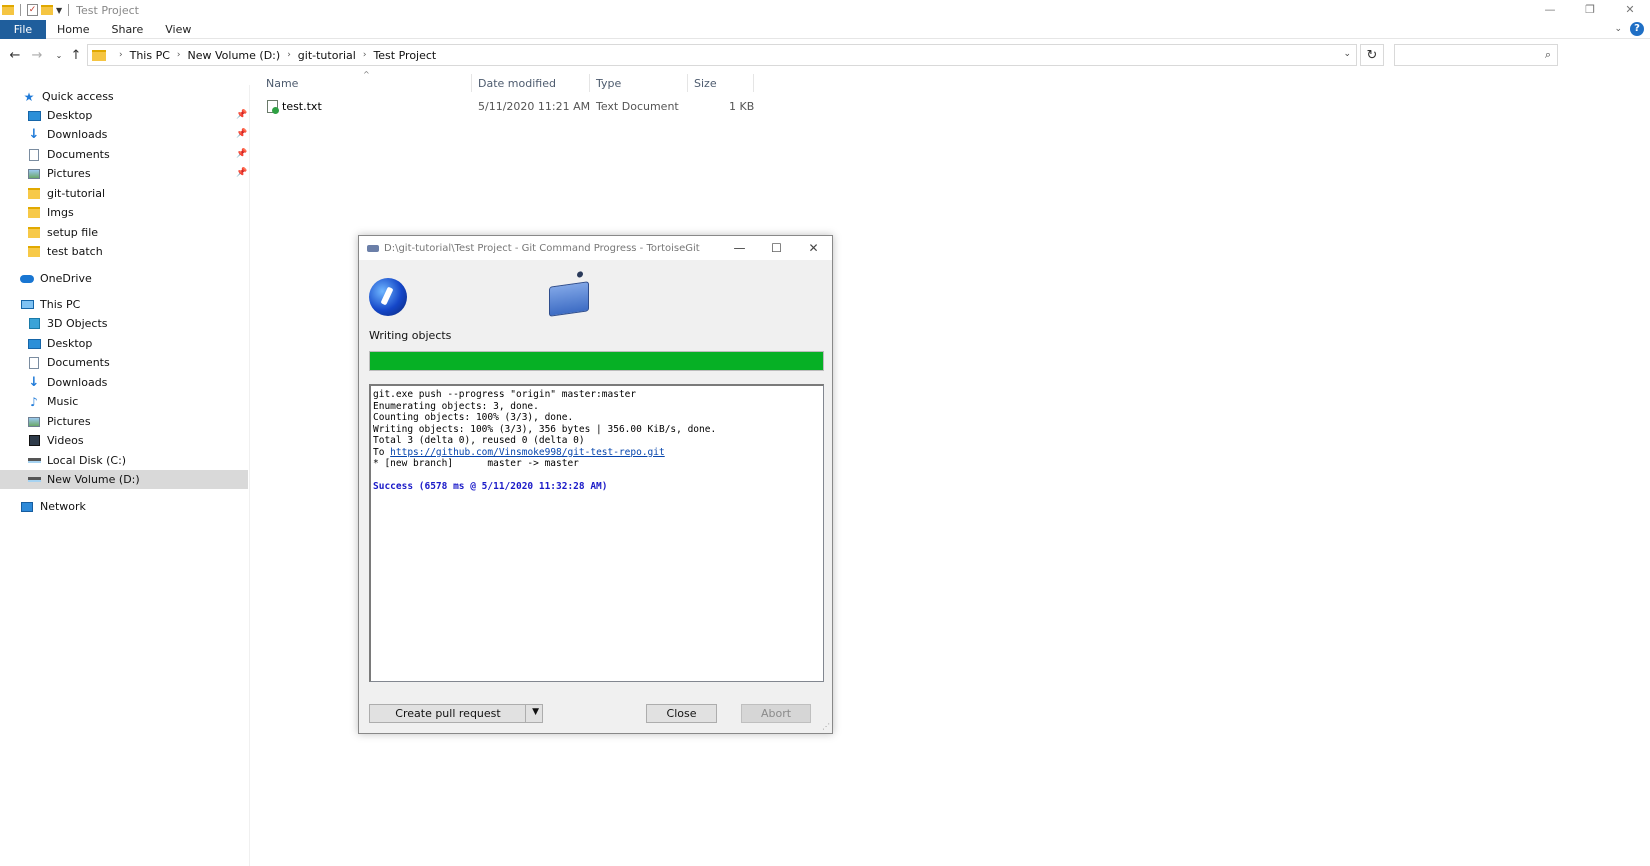  Describe the element at coordinates (67, 382) in the screenshot. I see `sidebar-item-pc-downloads: ↓ Downloads` at that location.